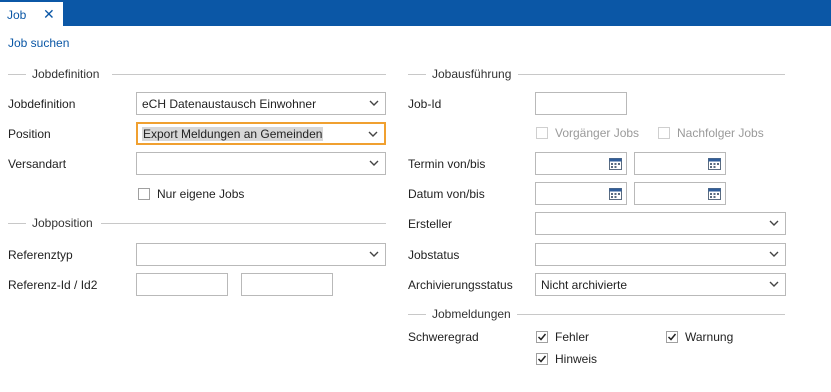 The height and width of the screenshot is (392, 831). Describe the element at coordinates (229, 104) in the screenshot. I see `jobdefinition-value: eCH Datenaustausch Einwohner` at that location.